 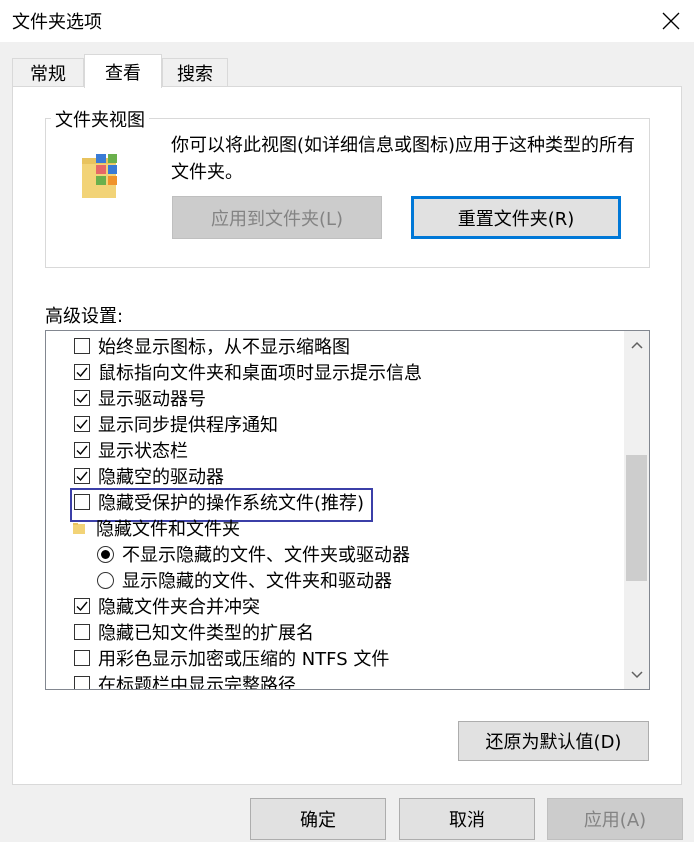 I want to click on title-bar: 文件夹选项, so click(x=347, y=21).